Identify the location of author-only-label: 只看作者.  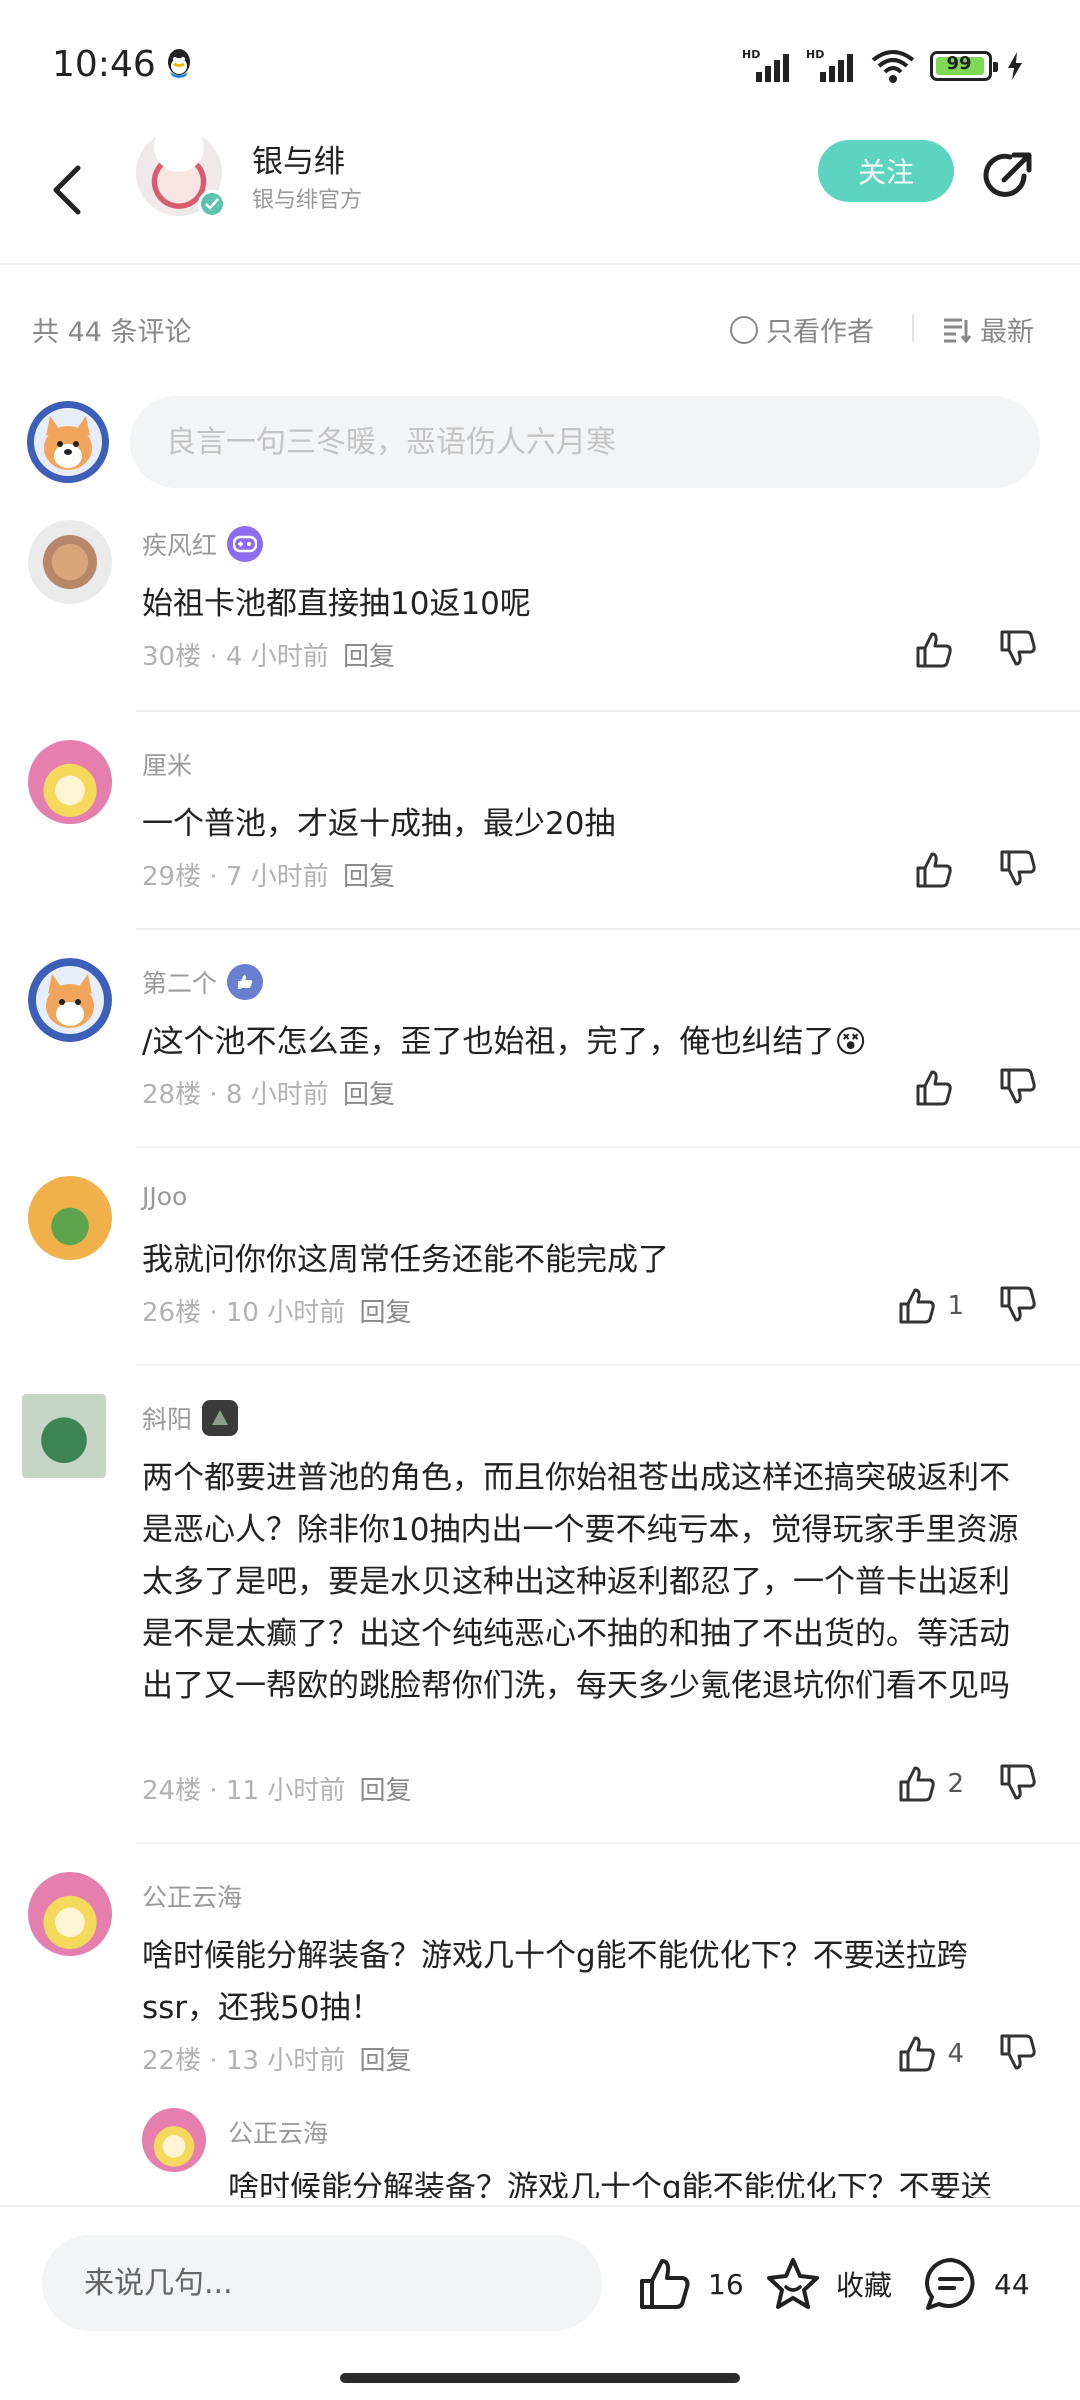
(820, 332).